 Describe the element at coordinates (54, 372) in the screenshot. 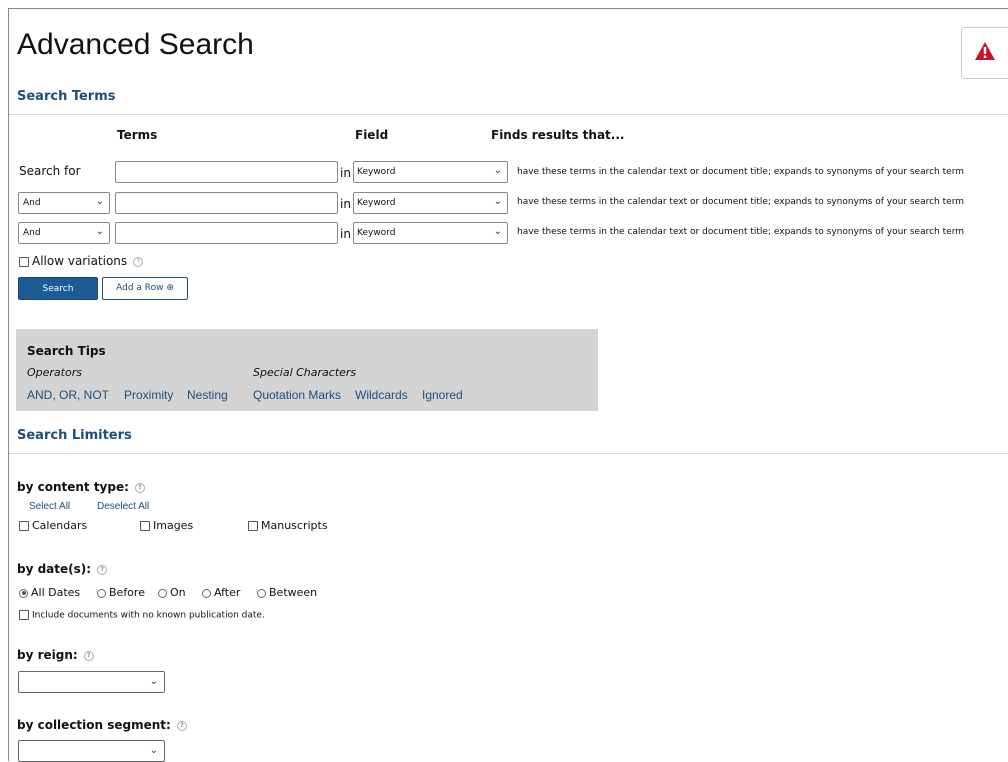

I see `operators-label: Operators` at that location.